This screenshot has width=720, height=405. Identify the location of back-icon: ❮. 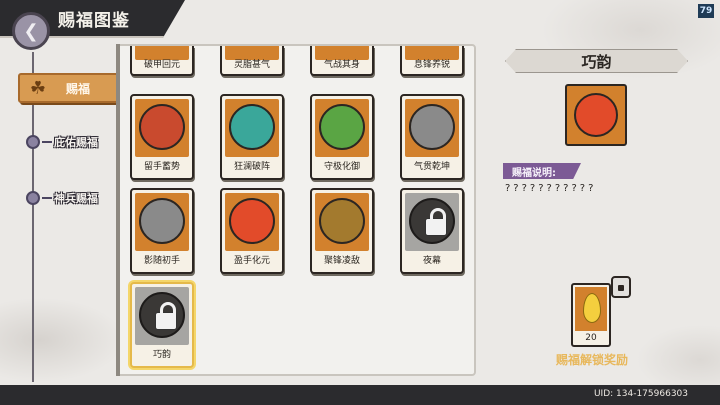
(31, 31).